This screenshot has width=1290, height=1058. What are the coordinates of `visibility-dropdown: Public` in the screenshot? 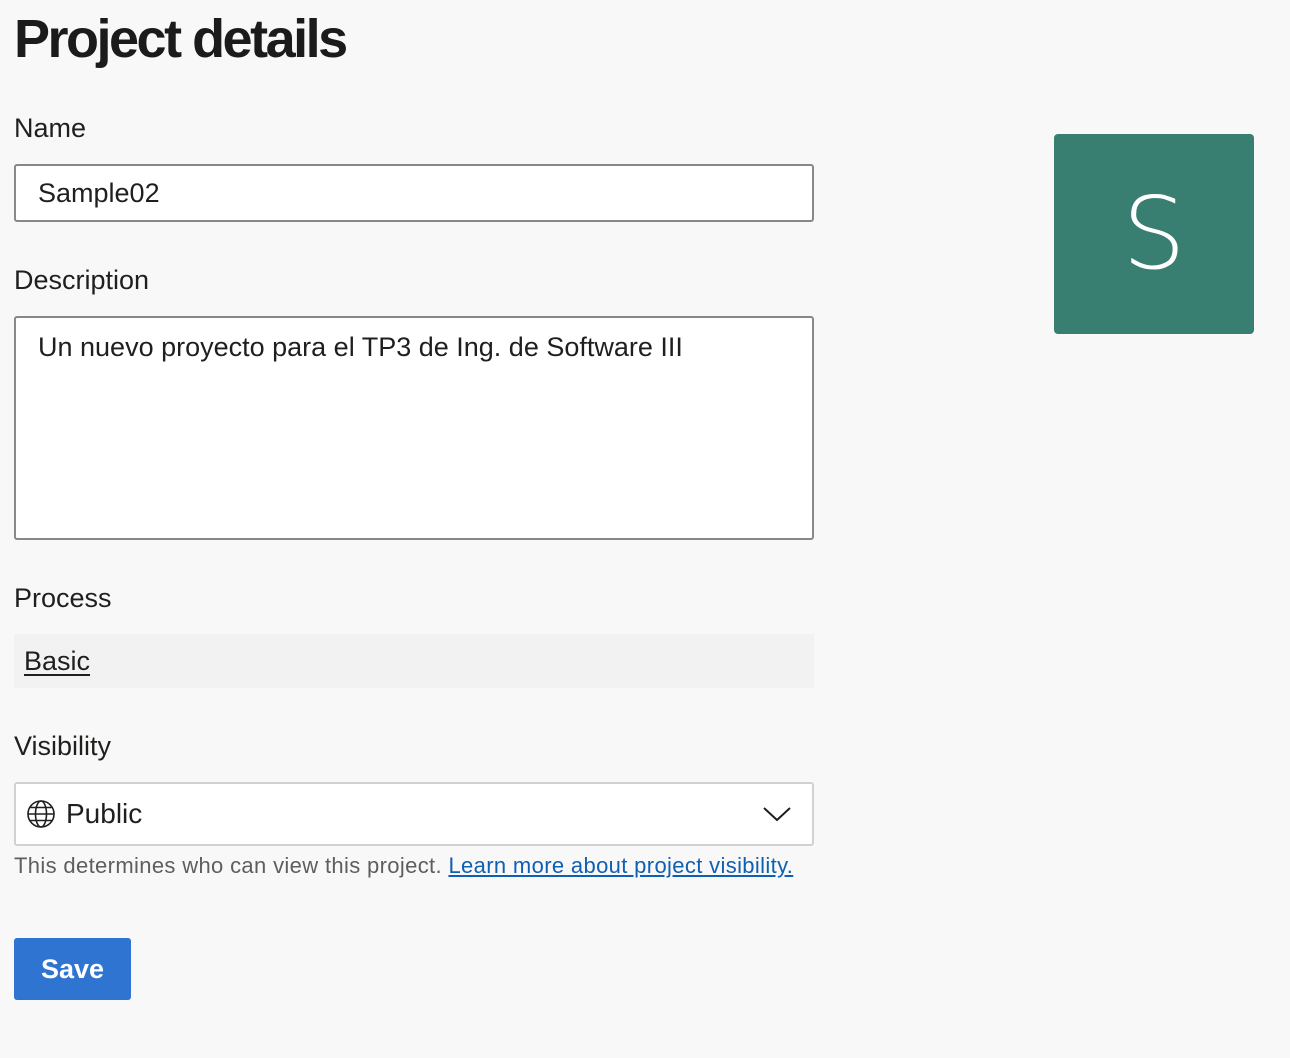 It's located at (414, 814).